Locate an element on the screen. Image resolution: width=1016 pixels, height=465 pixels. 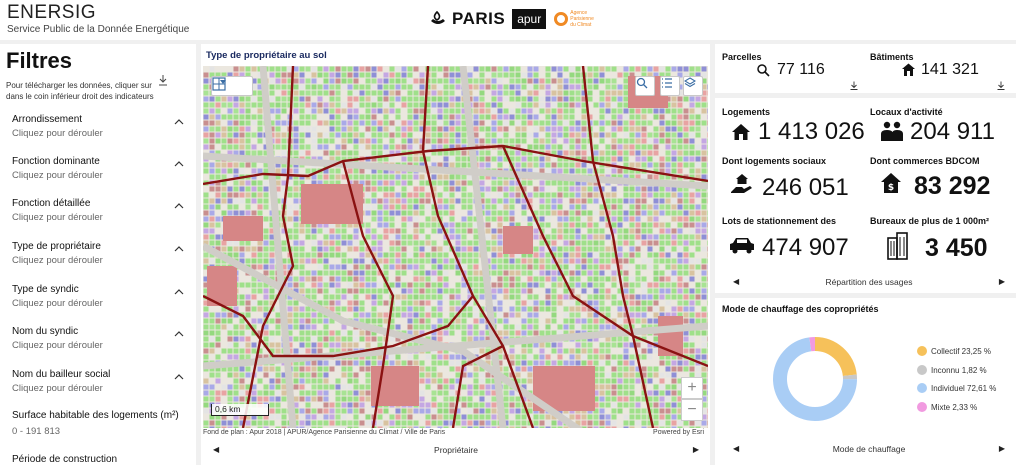
heating-nav-bar: ◀ Mode de chauffage ▶ is located at coordinates (869, 449).